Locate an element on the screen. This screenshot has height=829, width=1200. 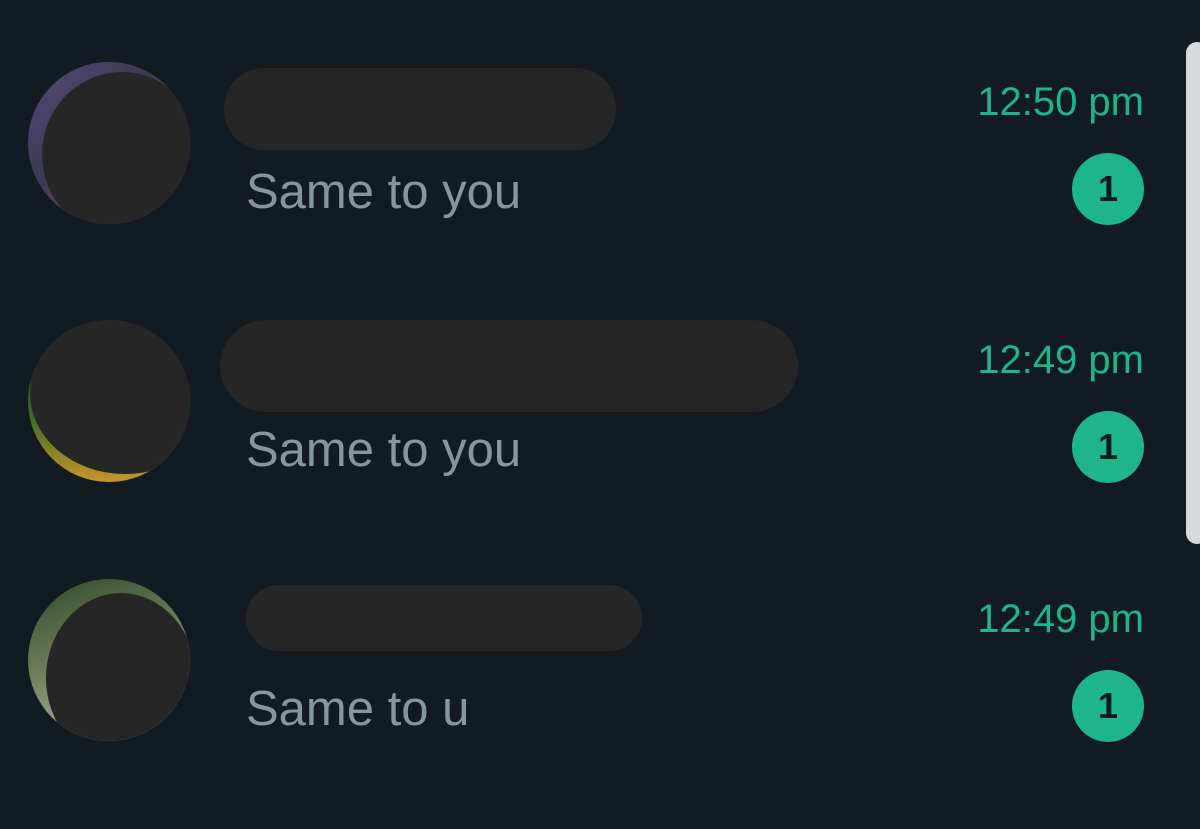
scrollbar-thumb is located at coordinates (1193, 293).